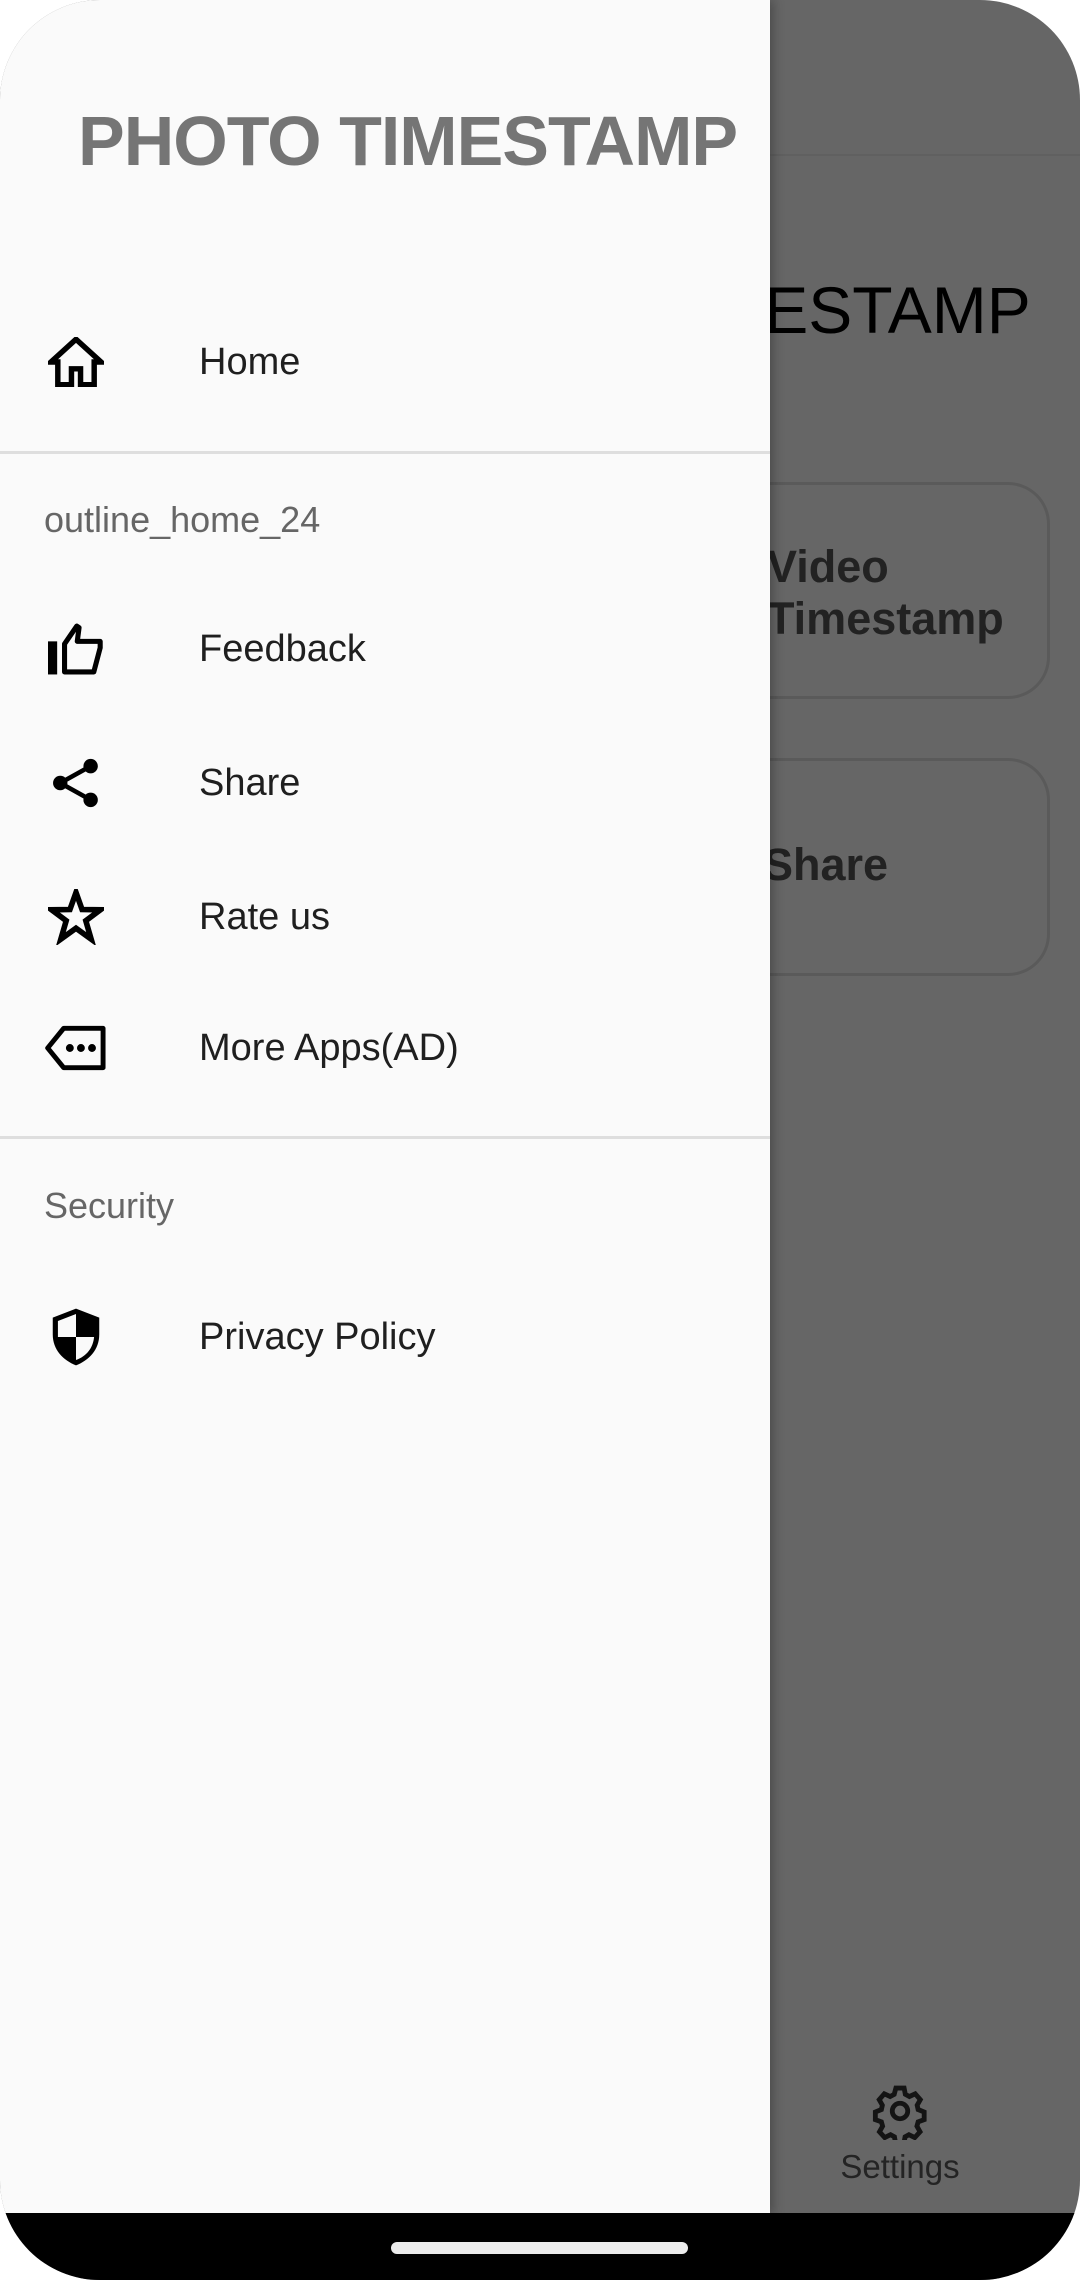 The image size is (1080, 2280). Describe the element at coordinates (250, 362) in the screenshot. I see `drawer-item-label: Home` at that location.